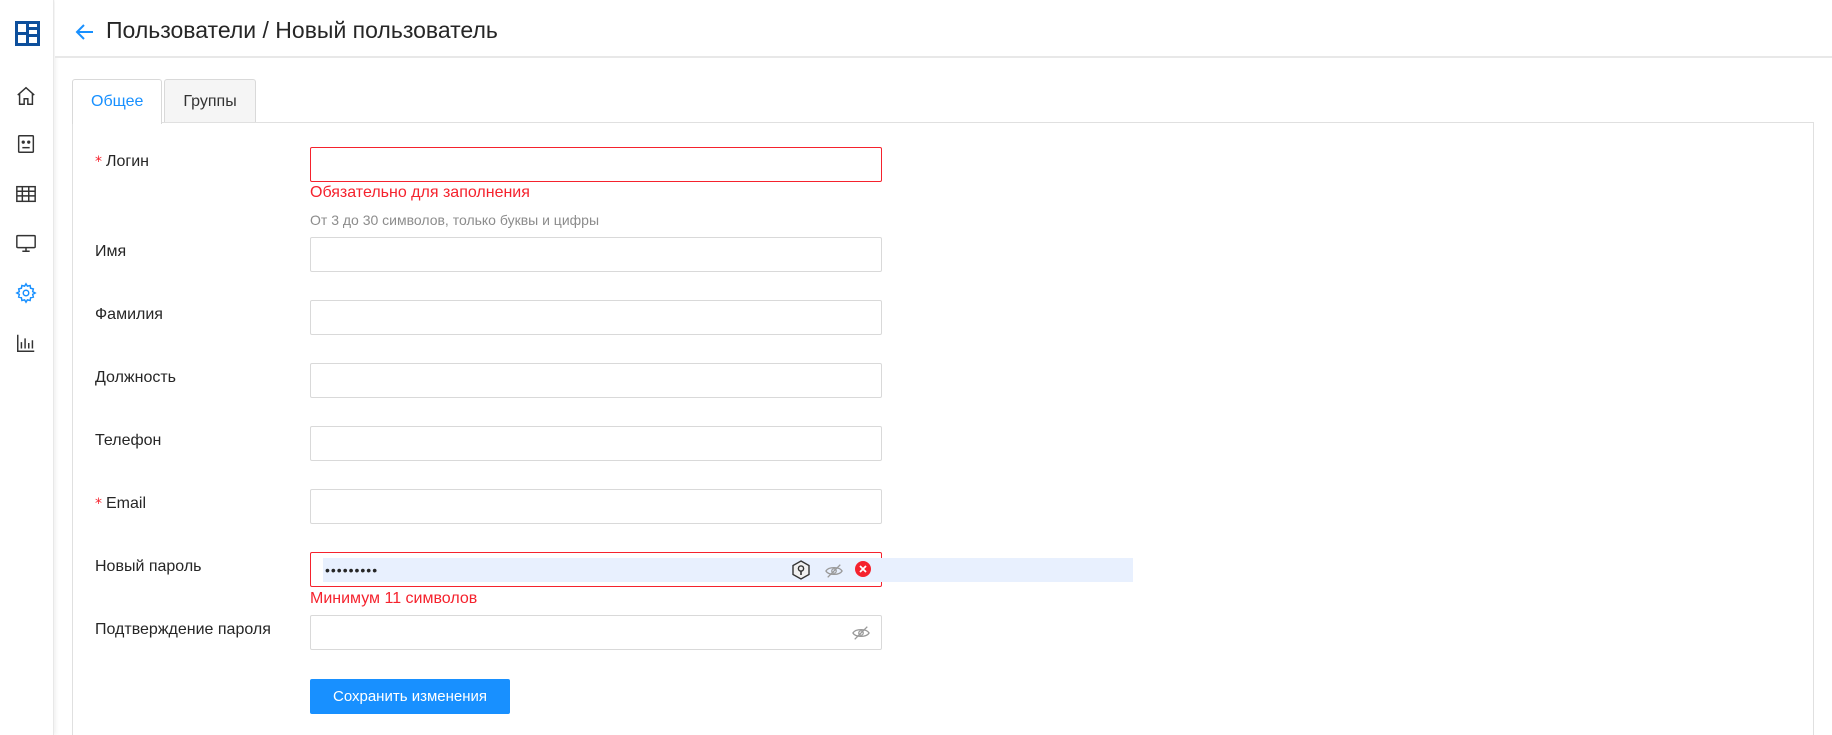 Image resolution: width=1832 pixels, height=735 pixels. What do you see at coordinates (728, 570) in the screenshot?
I see `autofill-highlight` at bounding box center [728, 570].